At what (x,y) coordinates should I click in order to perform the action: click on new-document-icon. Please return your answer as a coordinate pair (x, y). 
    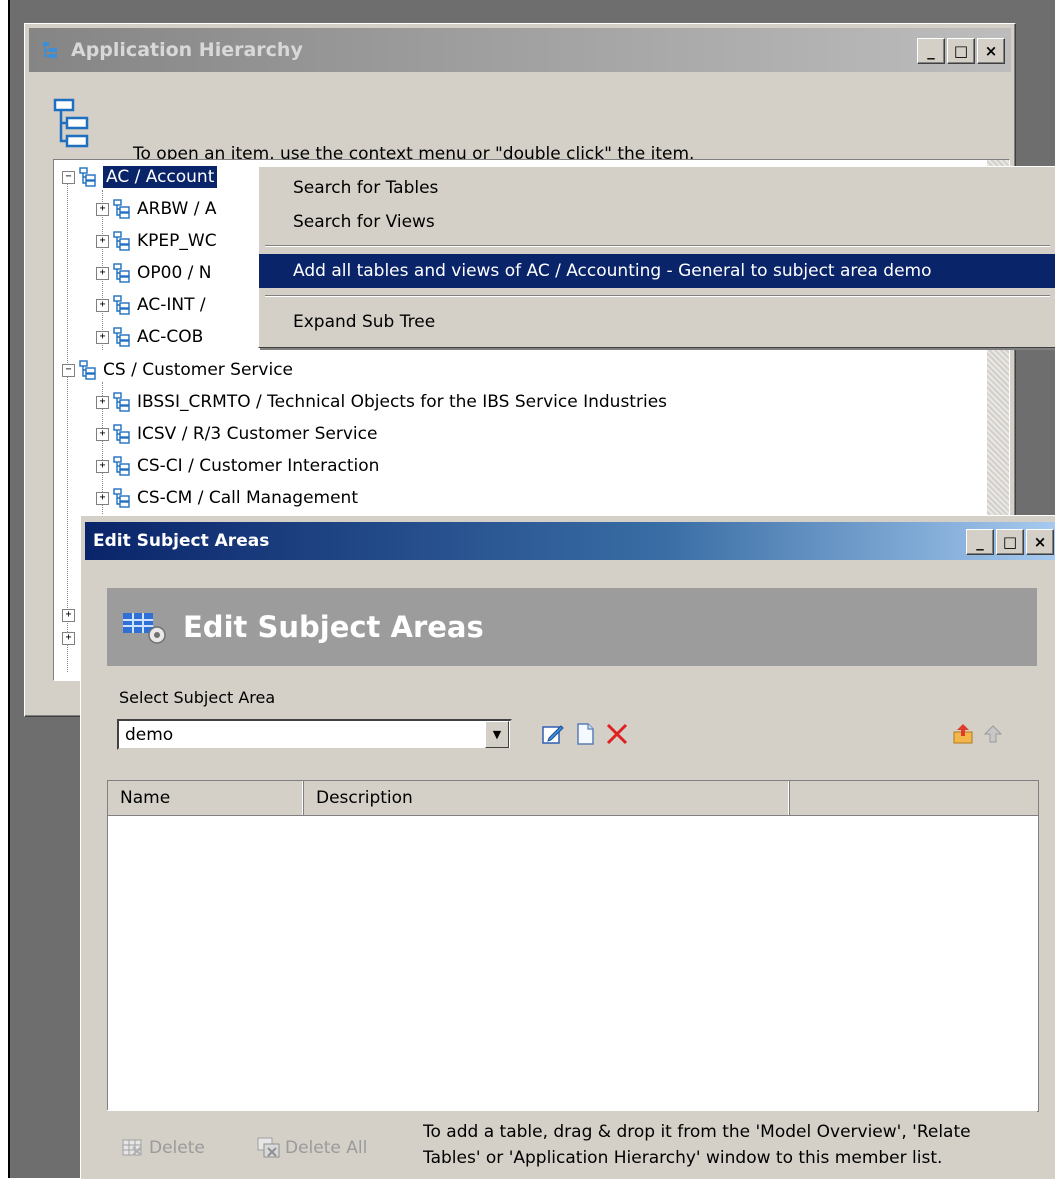
    Looking at the image, I should click on (585, 734).